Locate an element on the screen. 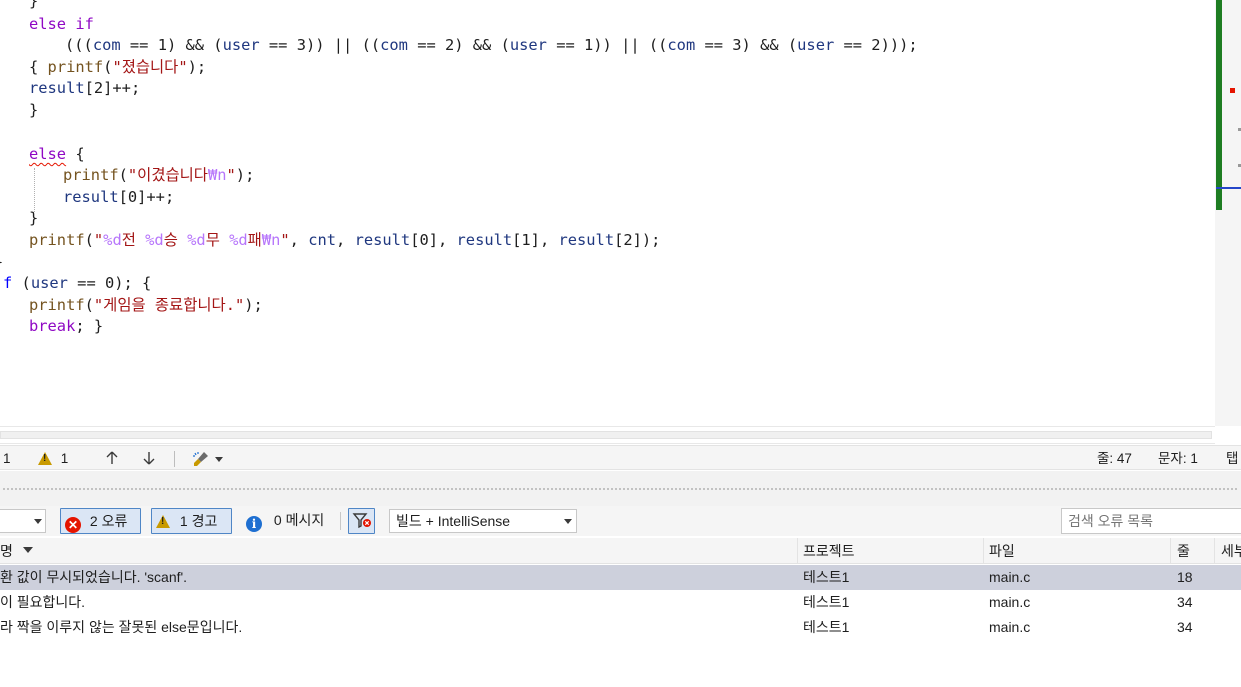 This screenshot has width=1241, height=687. code-line-9: result[0]++; is located at coordinates (118, 197).